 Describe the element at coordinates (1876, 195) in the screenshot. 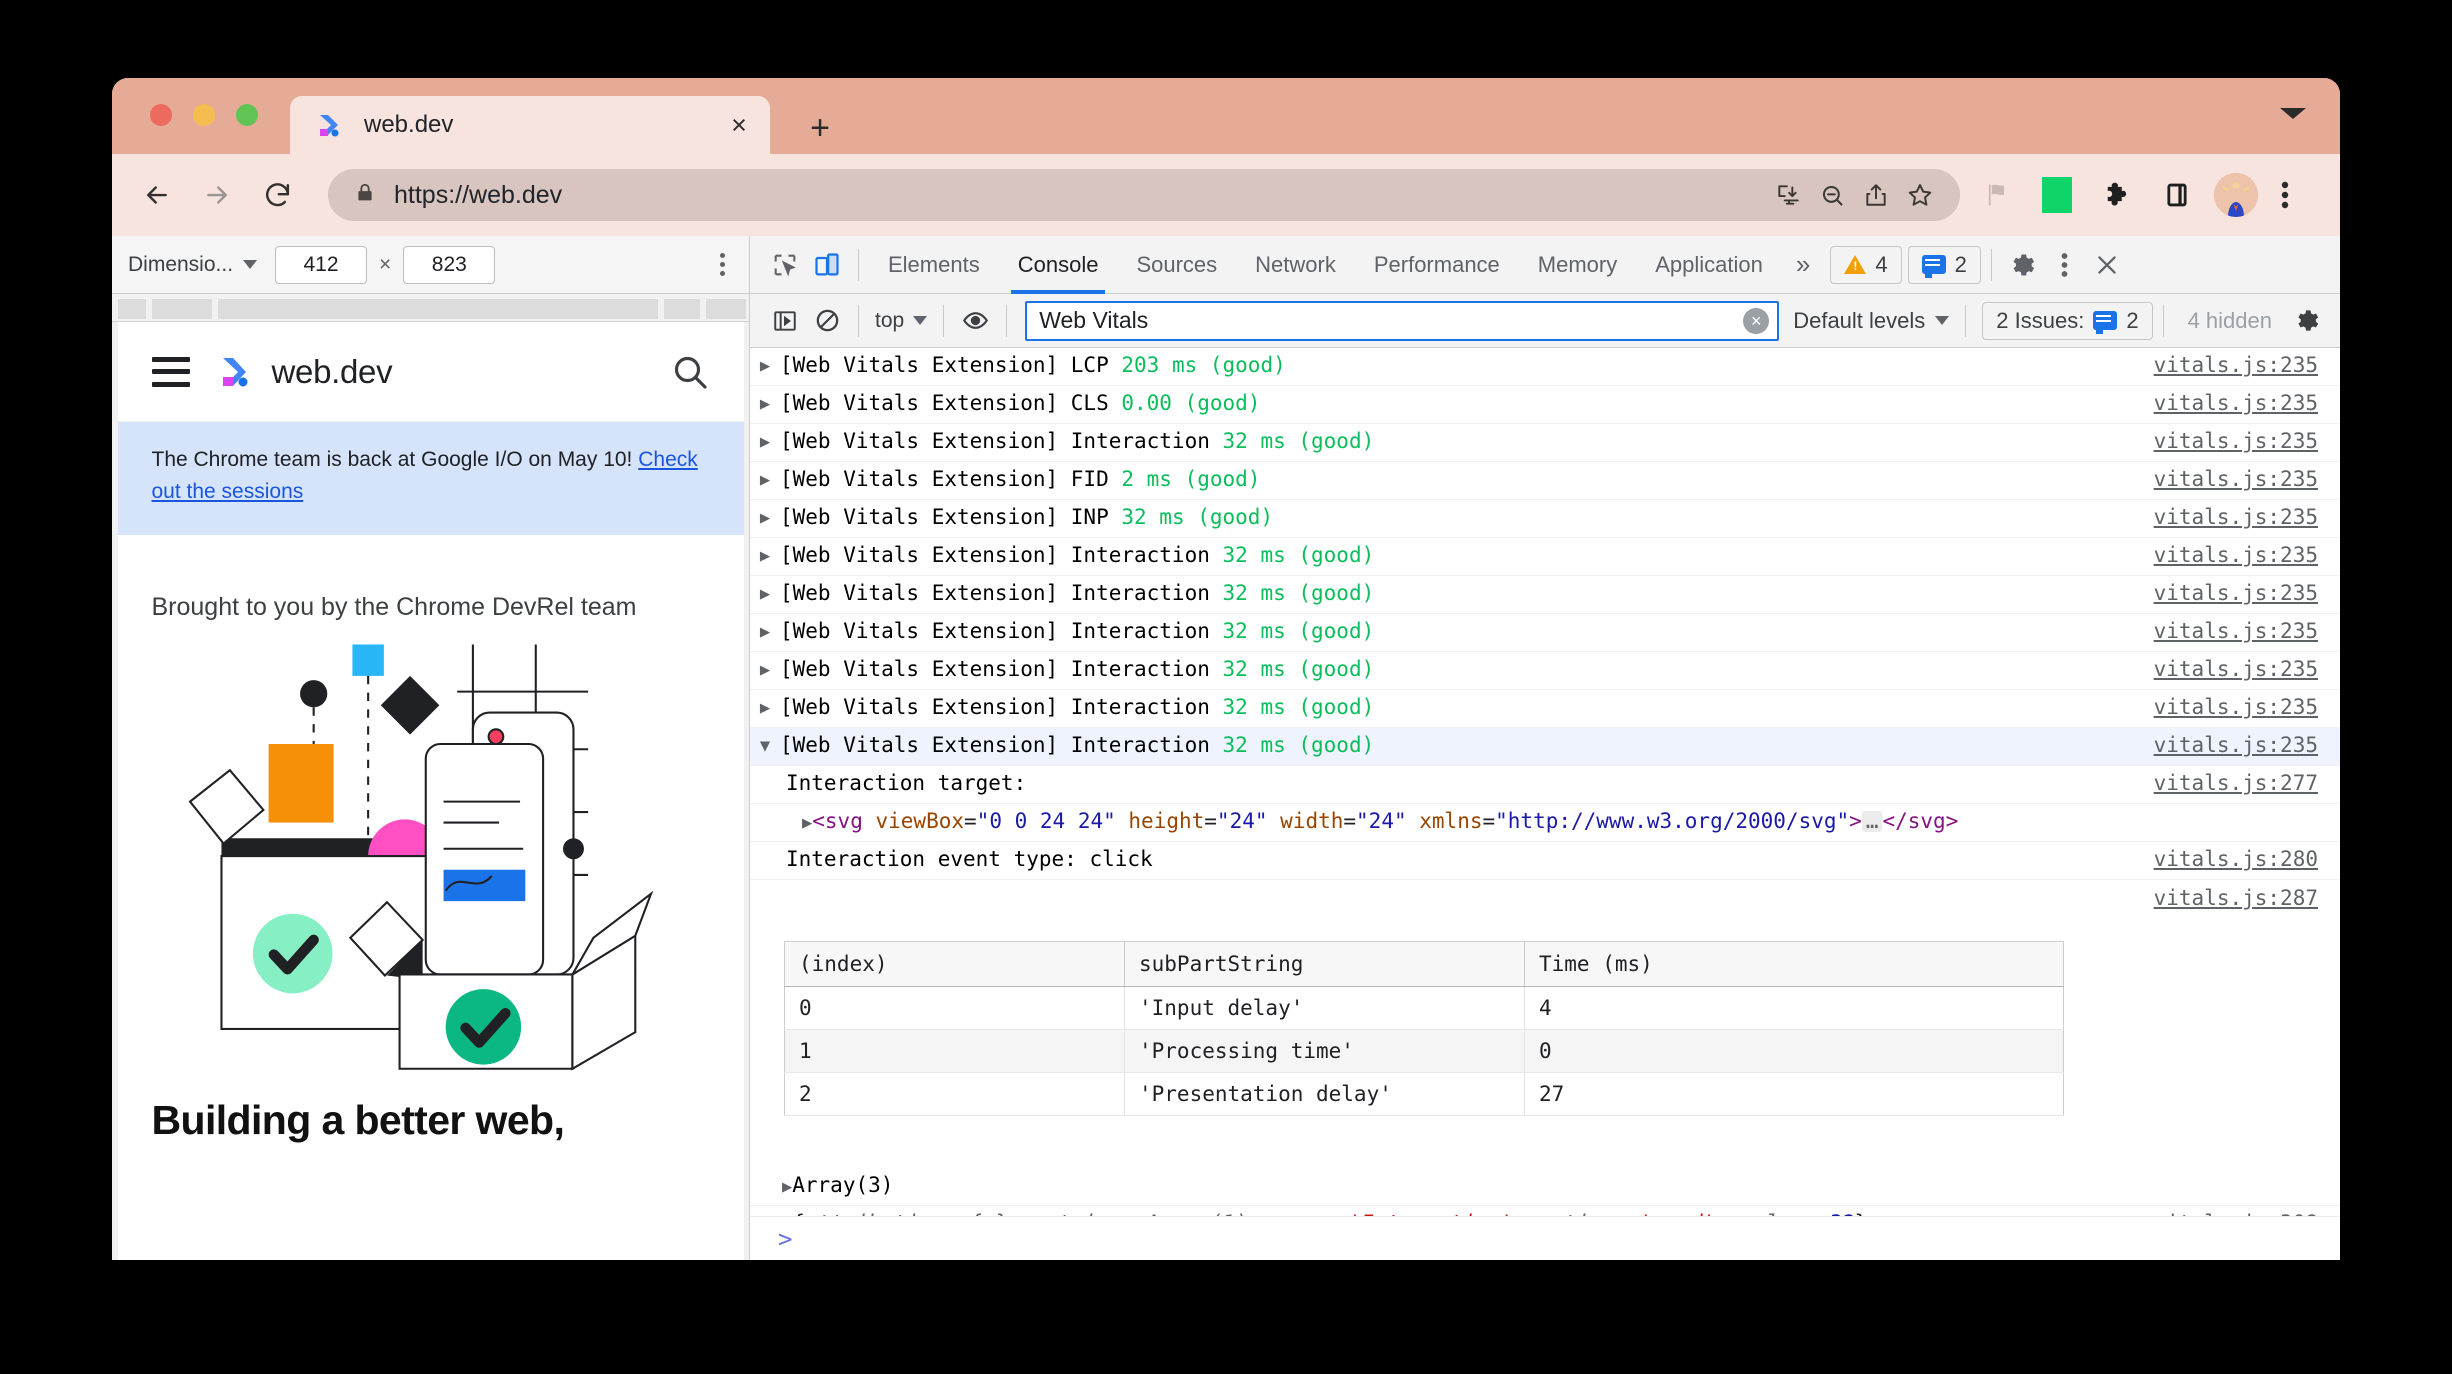

I see `share-icon` at that location.